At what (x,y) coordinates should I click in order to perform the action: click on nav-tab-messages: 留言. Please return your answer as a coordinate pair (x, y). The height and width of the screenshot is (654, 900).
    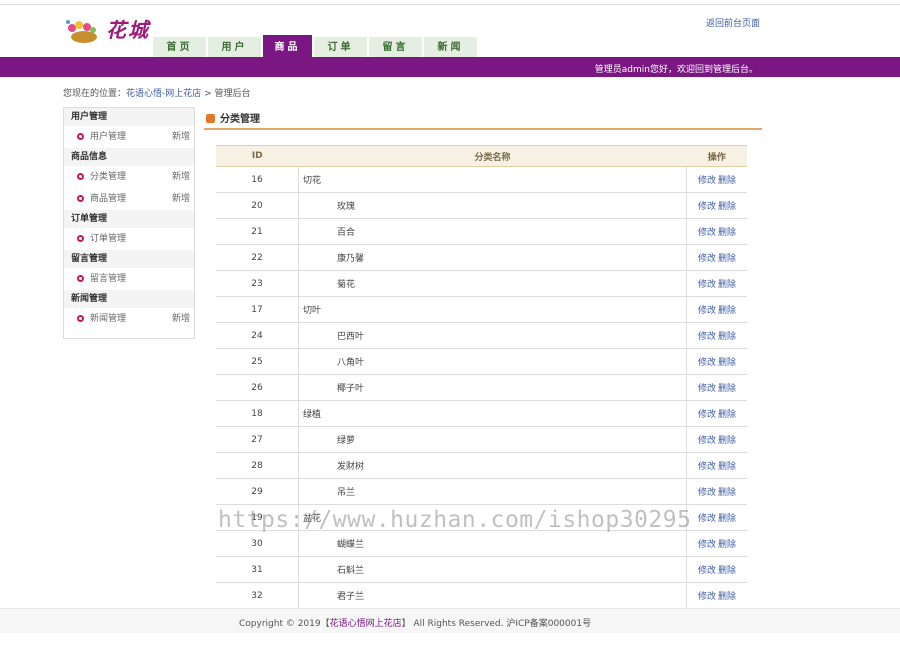
    Looking at the image, I should click on (395, 47).